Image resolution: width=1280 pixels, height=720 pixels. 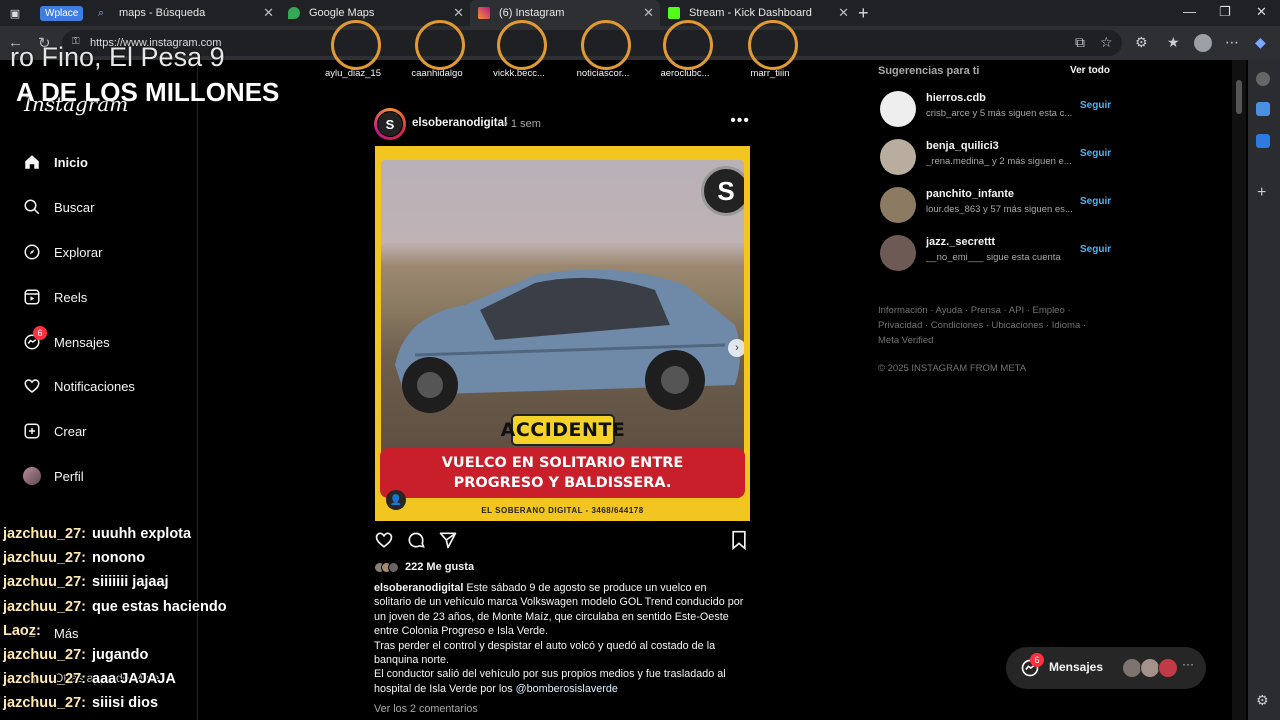 What do you see at coordinates (1090, 70) in the screenshot?
I see `see-all-link: Ver todo` at bounding box center [1090, 70].